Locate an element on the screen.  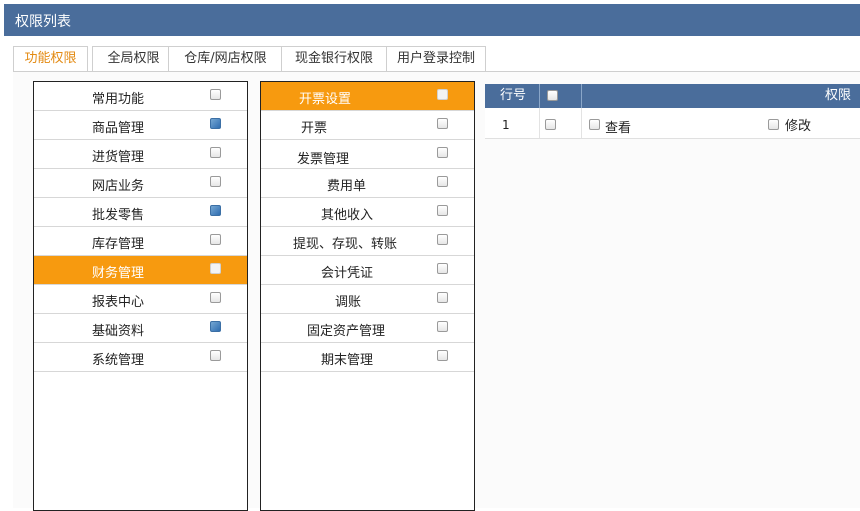
module-label: 财务管理 is located at coordinates (118, 273).